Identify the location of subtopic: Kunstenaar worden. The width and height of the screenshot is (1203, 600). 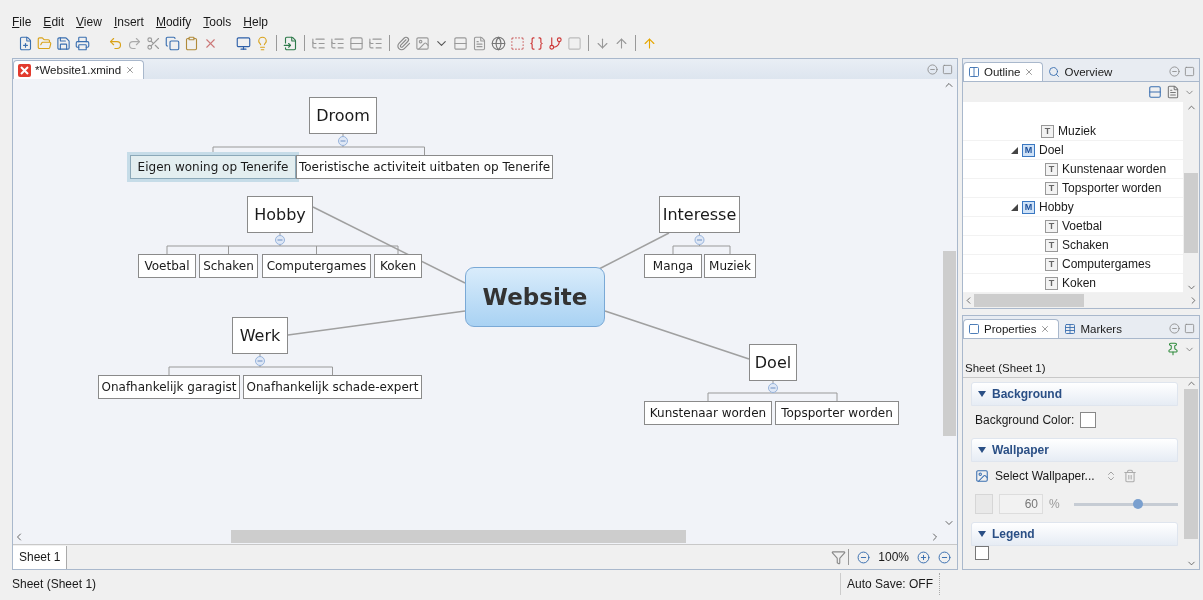
(708, 413).